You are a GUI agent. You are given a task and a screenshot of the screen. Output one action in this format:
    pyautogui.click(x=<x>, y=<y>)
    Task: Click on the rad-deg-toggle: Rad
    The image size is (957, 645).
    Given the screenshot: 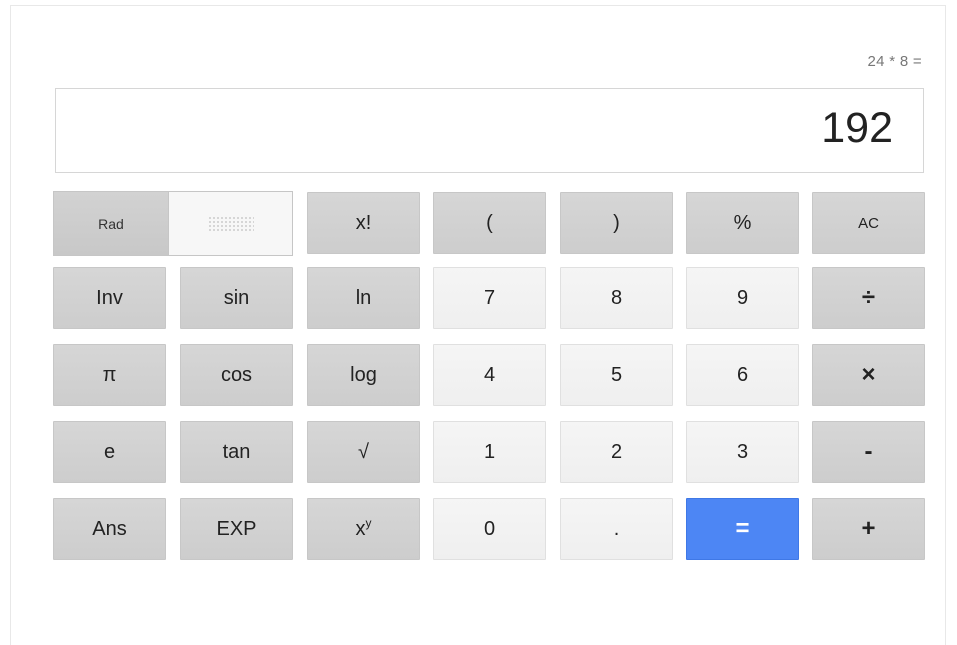 What is the action you would take?
    pyautogui.click(x=173, y=223)
    